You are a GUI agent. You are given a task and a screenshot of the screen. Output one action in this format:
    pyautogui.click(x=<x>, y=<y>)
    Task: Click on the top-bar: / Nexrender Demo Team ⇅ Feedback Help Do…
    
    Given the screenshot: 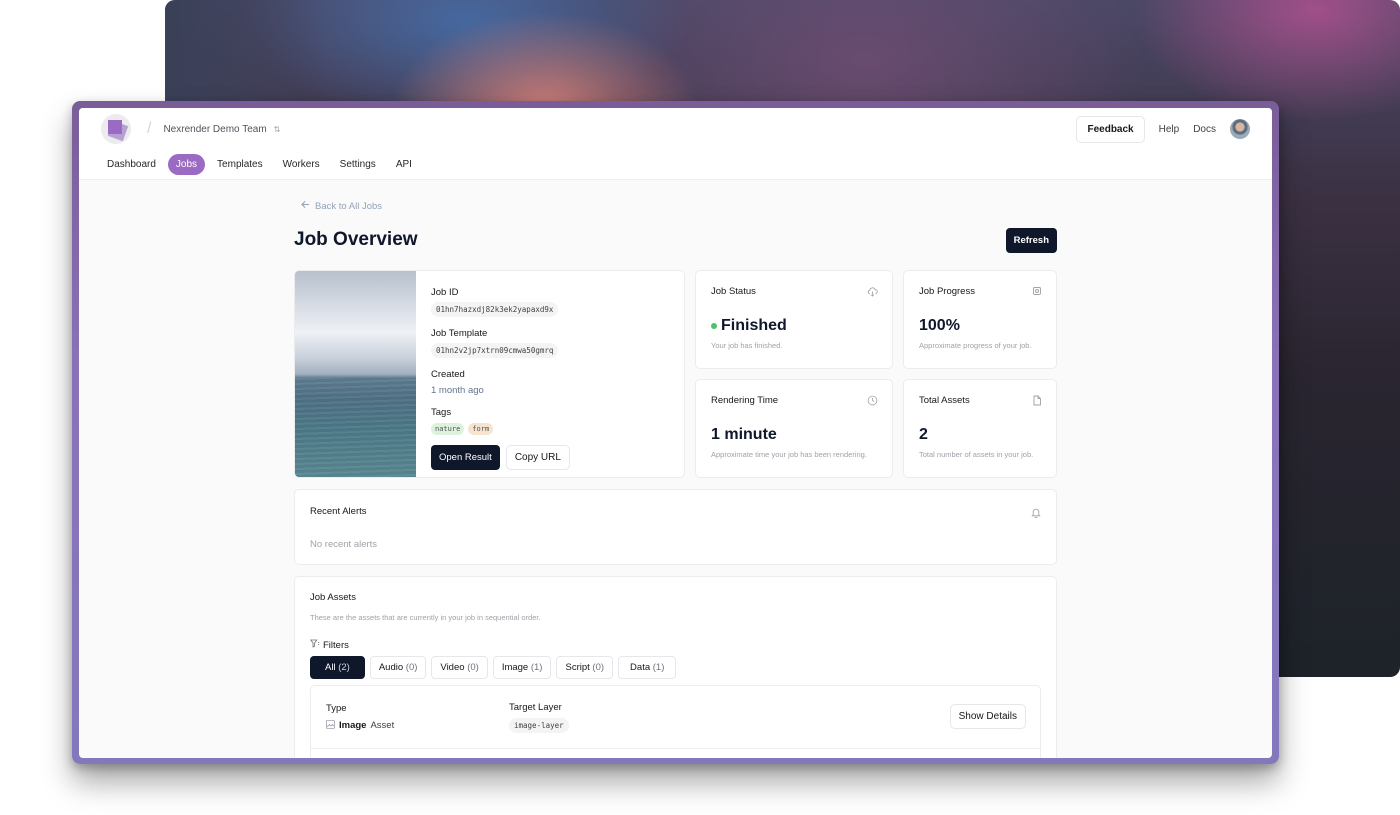 What is the action you would take?
    pyautogui.click(x=675, y=129)
    